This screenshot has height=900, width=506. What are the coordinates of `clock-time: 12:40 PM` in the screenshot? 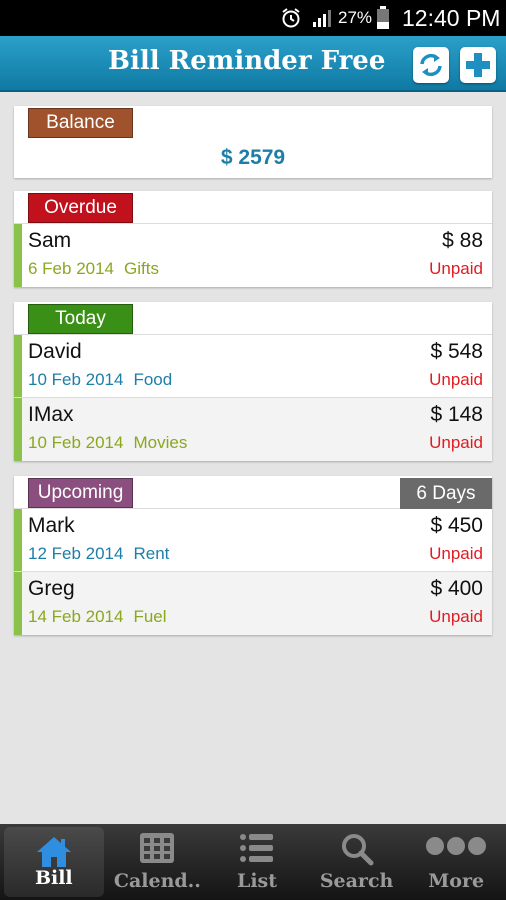 It's located at (451, 17).